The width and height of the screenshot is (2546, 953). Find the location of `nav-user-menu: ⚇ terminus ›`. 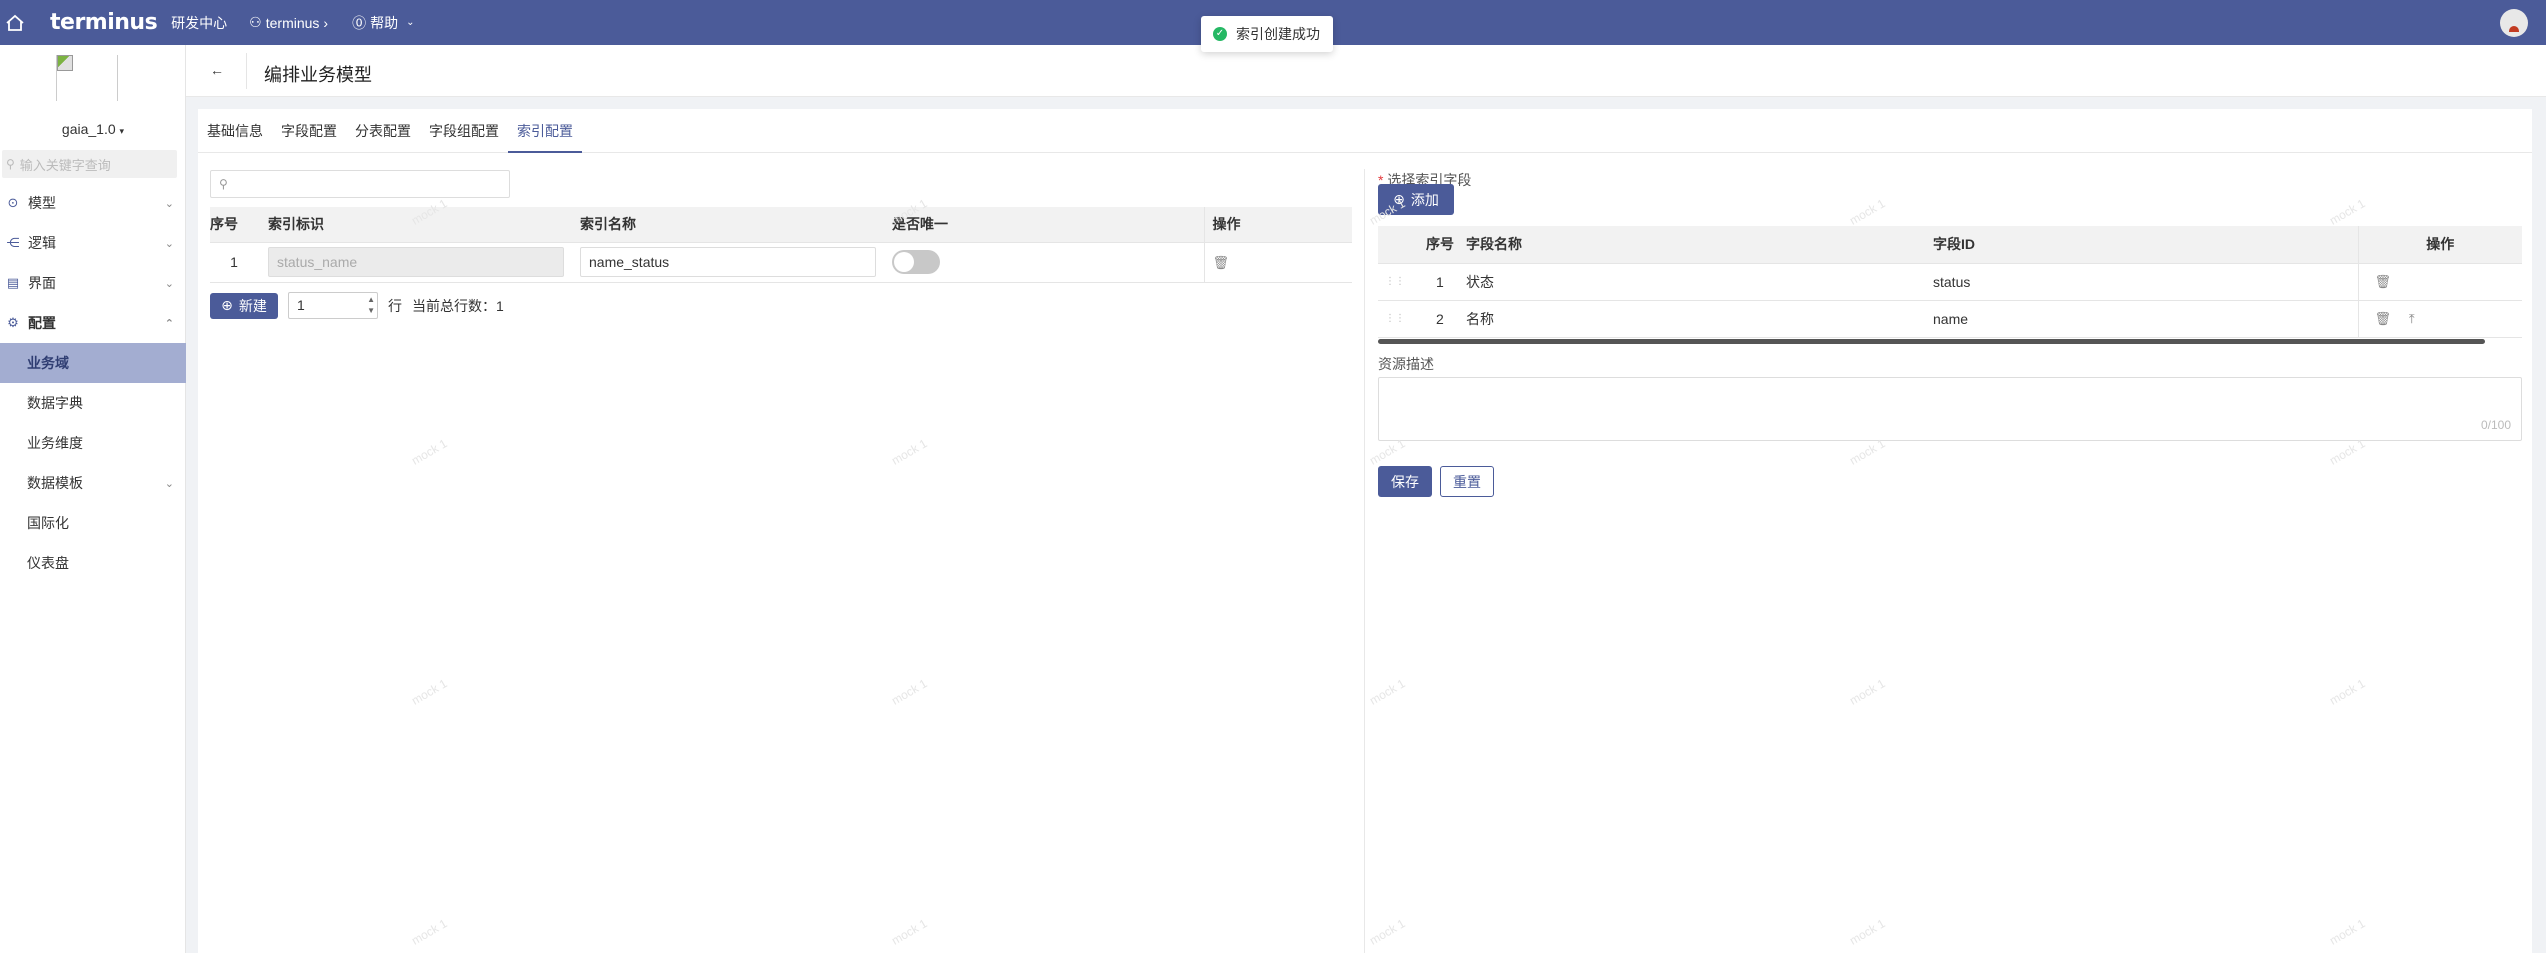

nav-user-menu: ⚇ terminus › is located at coordinates (288, 22).